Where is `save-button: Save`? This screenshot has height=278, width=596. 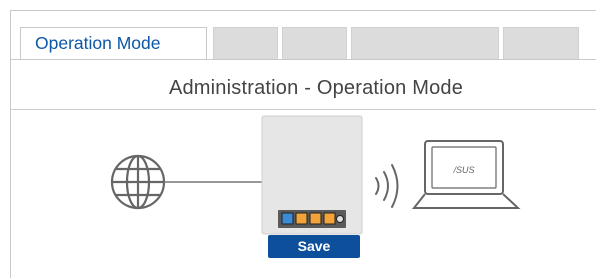 save-button: Save is located at coordinates (314, 246).